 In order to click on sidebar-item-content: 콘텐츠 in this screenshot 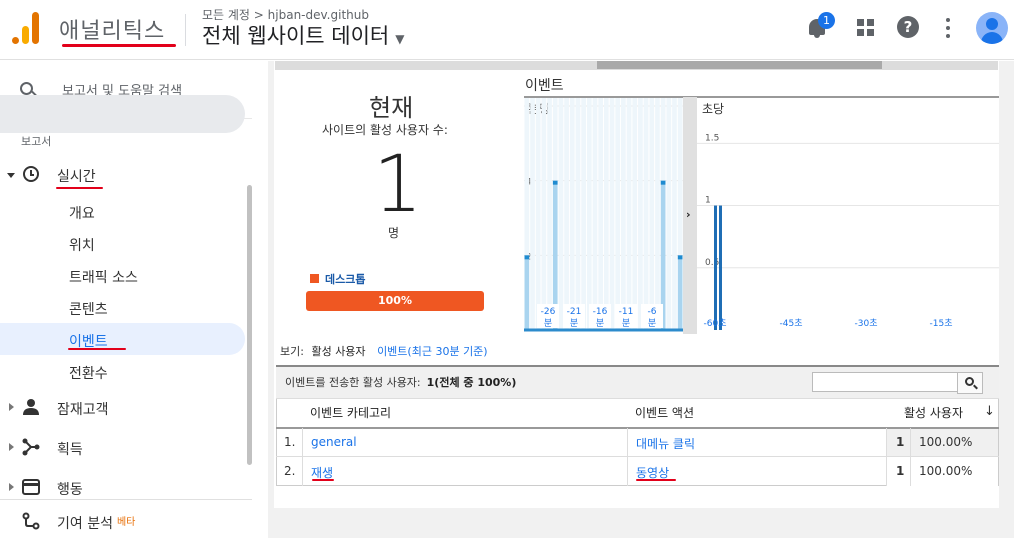, I will do `click(88, 309)`.